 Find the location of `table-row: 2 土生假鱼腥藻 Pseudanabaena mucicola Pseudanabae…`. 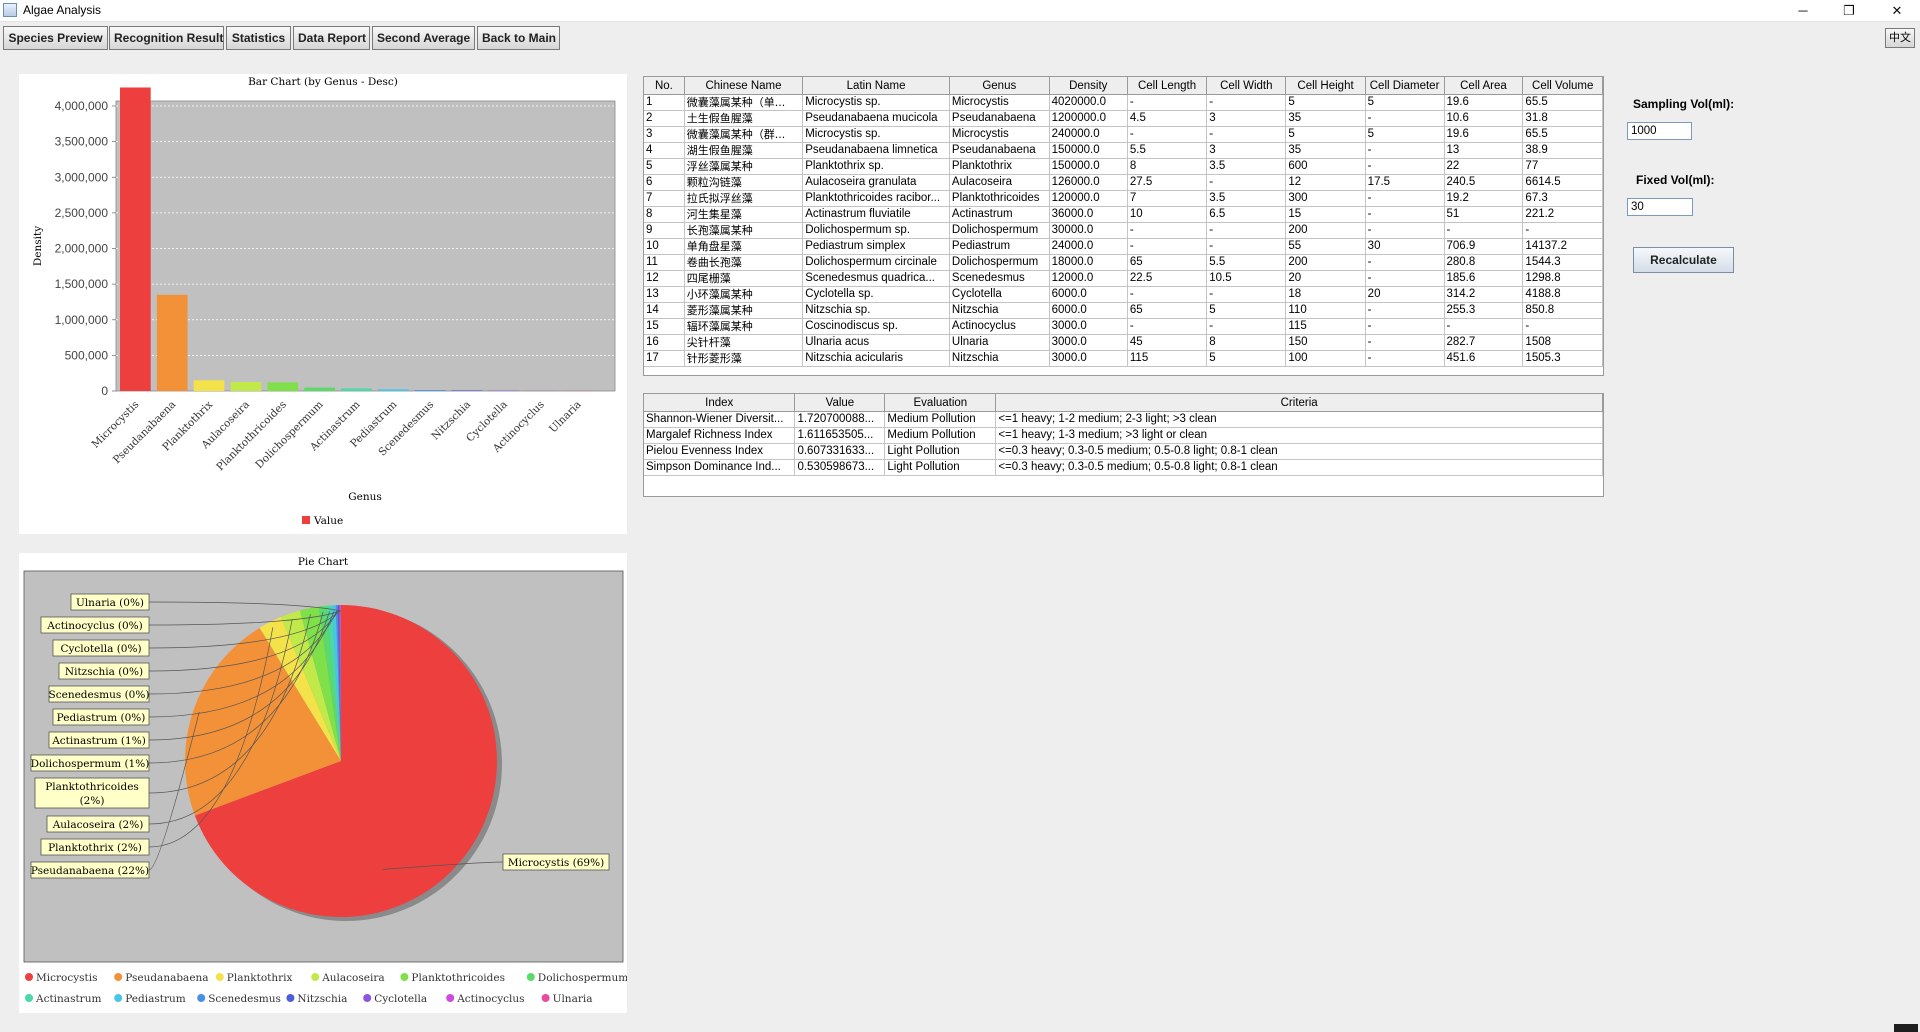

table-row: 2 土生假鱼腥藻 Pseudanabaena mucicola Pseudanabae… is located at coordinates (1123, 118).